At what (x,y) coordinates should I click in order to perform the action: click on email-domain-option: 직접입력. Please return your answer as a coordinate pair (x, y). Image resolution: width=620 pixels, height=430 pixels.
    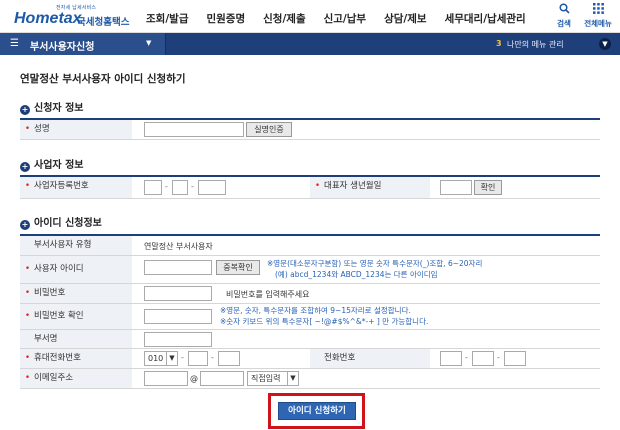
    Looking at the image, I should click on (266, 378).